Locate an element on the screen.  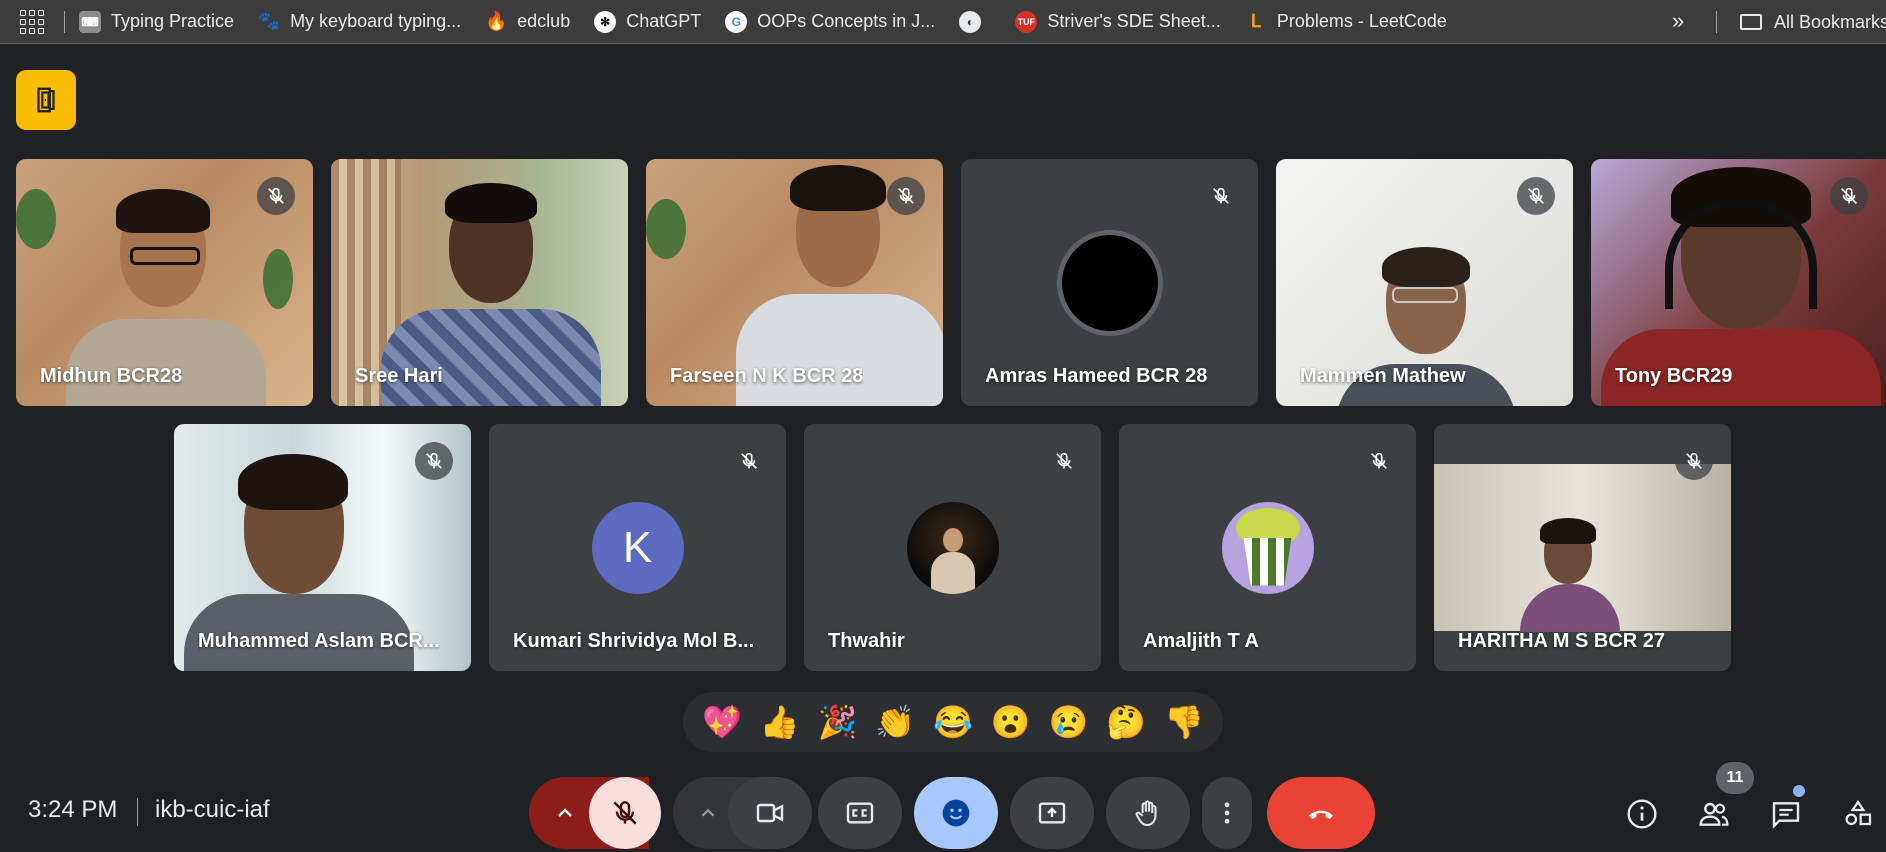
send-reaction-button is located at coordinates (956, 813).